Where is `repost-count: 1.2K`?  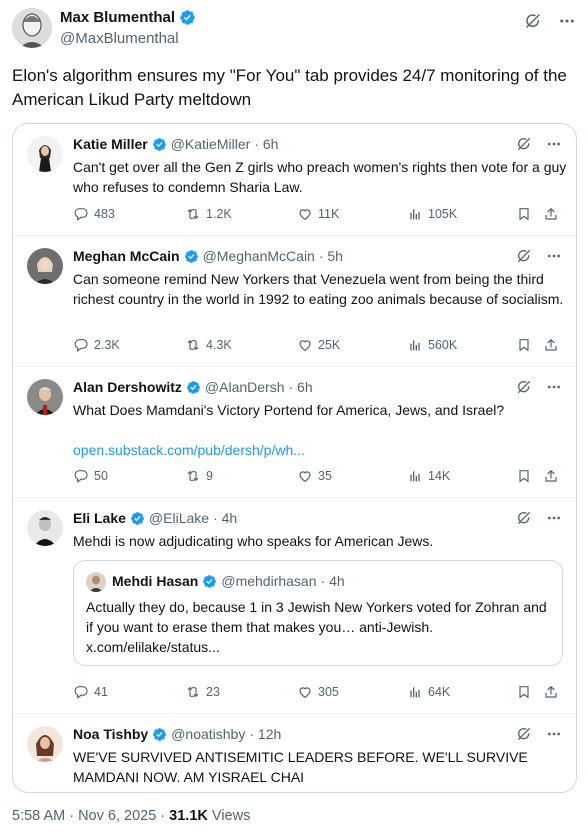
repost-count: 1.2K is located at coordinates (219, 214).